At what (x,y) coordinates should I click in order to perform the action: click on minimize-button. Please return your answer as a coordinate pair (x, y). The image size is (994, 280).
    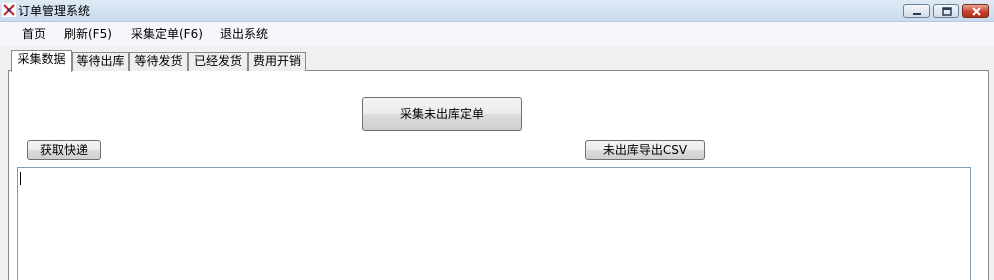
    Looking at the image, I should click on (916, 11).